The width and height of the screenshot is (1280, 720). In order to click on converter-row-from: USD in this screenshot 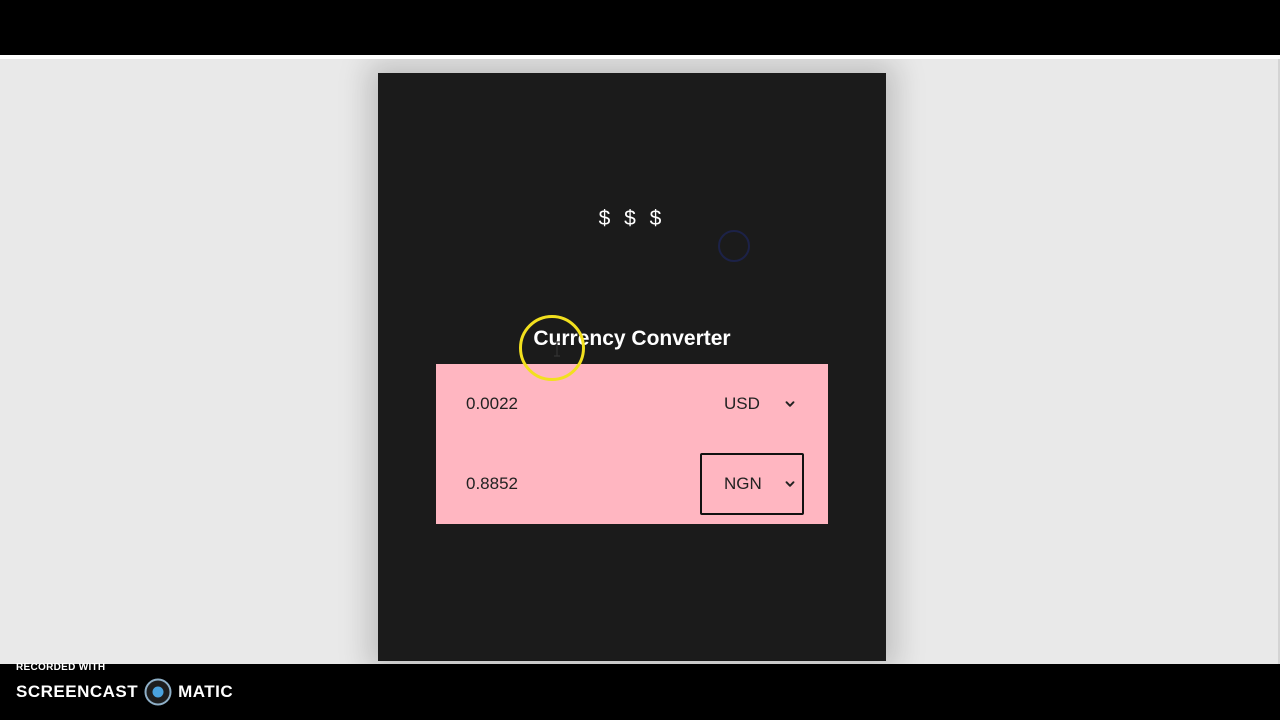, I will do `click(632, 404)`.